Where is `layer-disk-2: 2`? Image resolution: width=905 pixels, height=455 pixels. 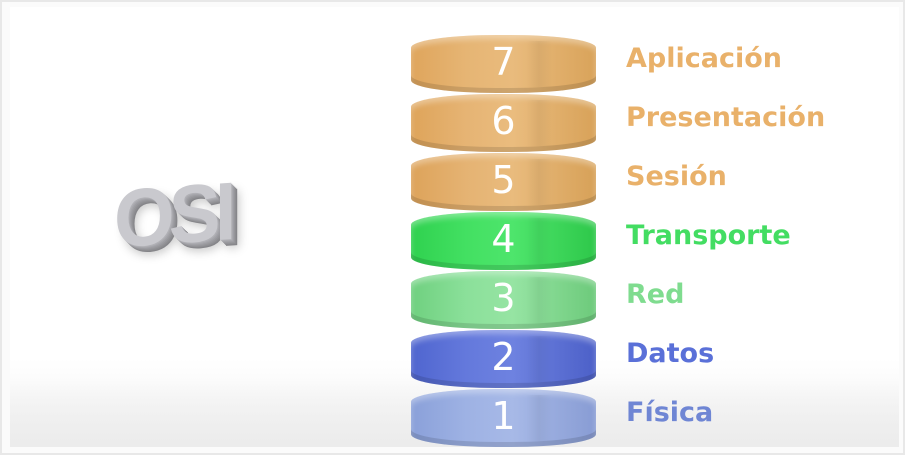
layer-disk-2: 2 is located at coordinates (503, 359).